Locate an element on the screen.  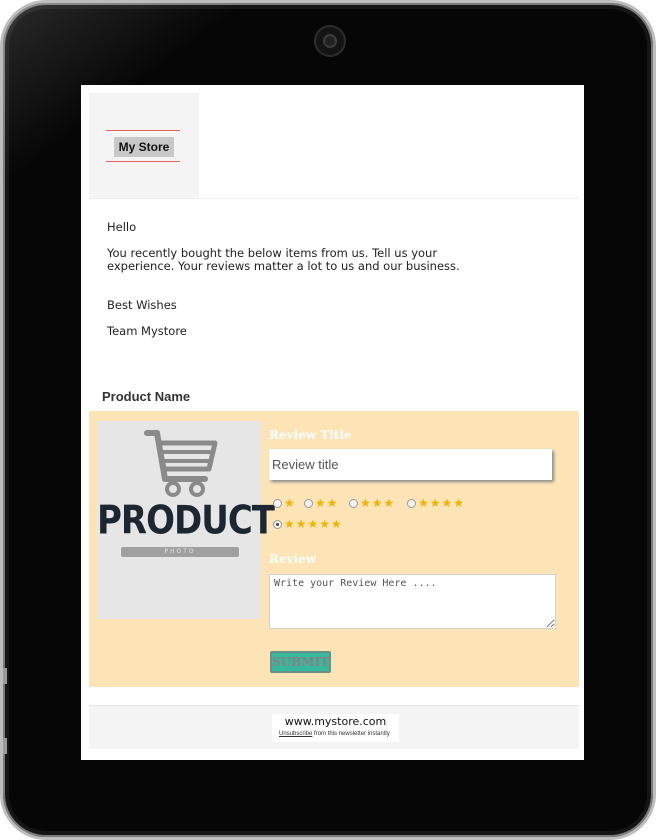
rating-option-5: ★★★★★ is located at coordinates (308, 524).